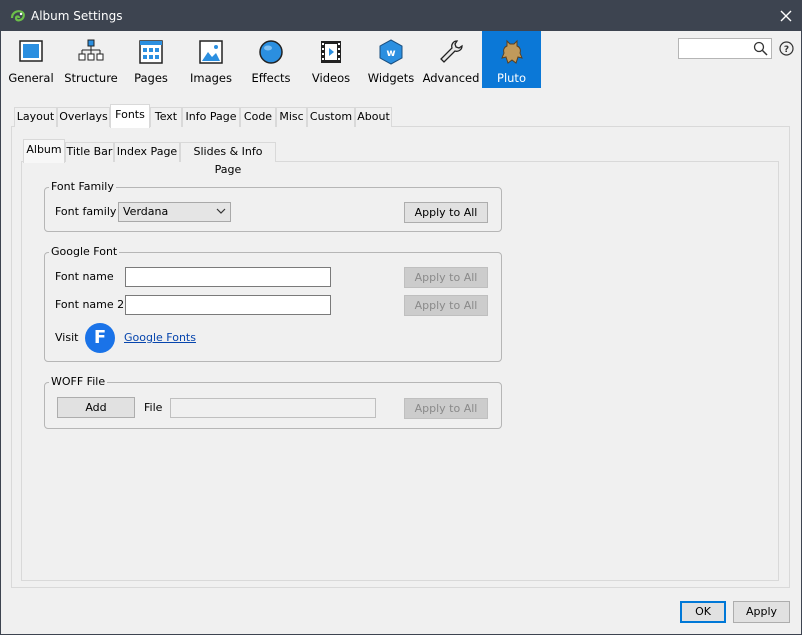 The image size is (802, 635). I want to click on toolbar-item-videos: Videos, so click(331, 59).